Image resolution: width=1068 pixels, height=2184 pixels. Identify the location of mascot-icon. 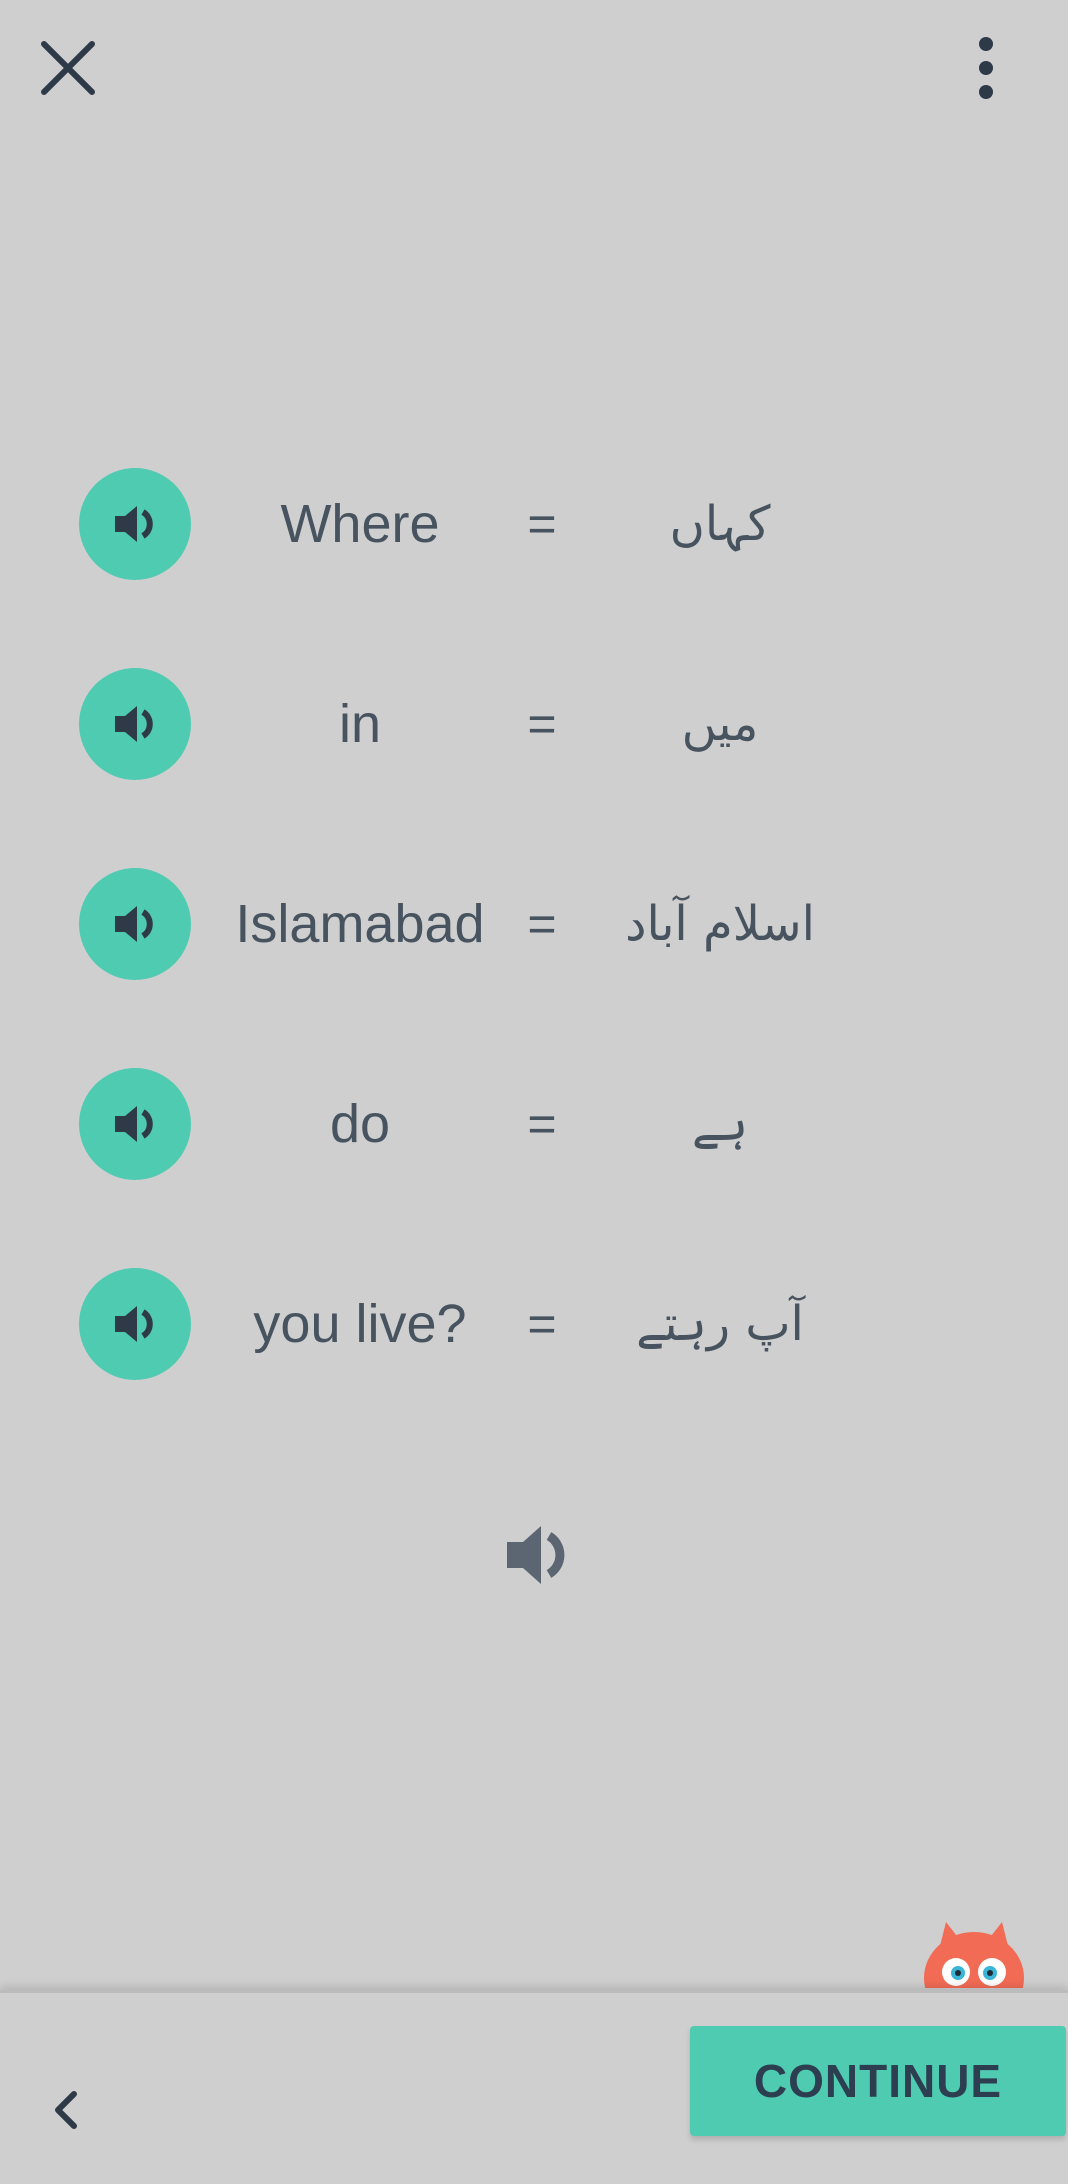
(974, 1955).